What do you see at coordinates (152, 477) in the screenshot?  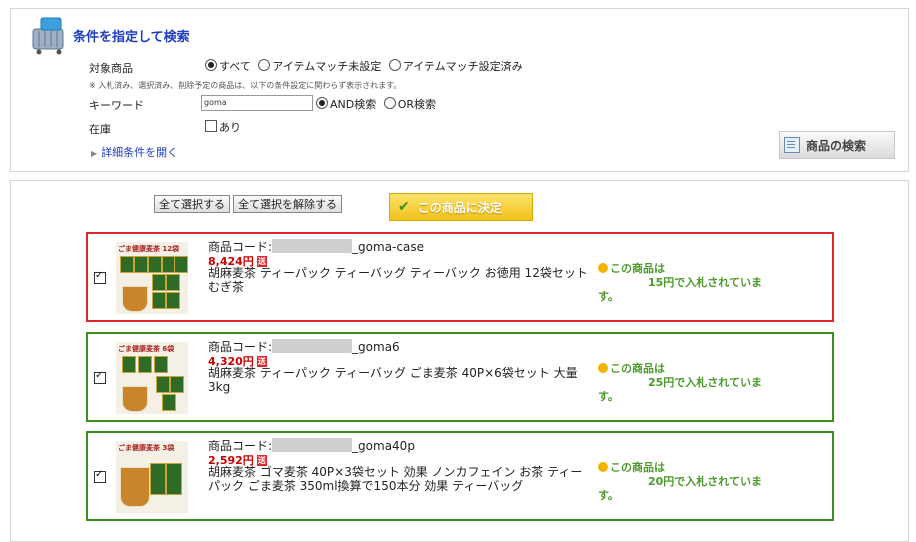 I see `product-thumbnail: ごま健康麦茶 3袋` at bounding box center [152, 477].